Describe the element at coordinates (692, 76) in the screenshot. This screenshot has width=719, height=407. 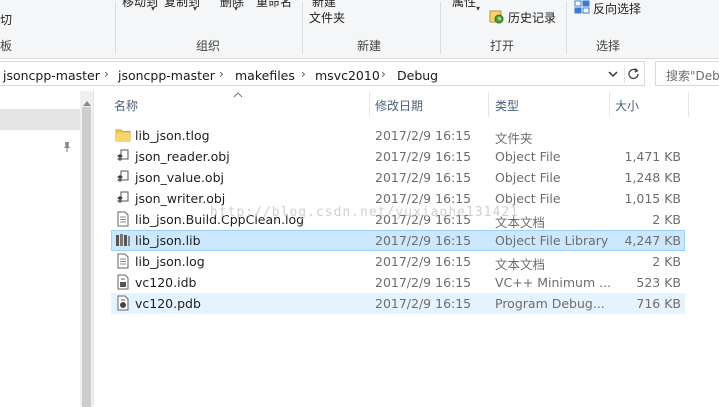
I see `search-placeholder: 搜索"Debug"` at that location.